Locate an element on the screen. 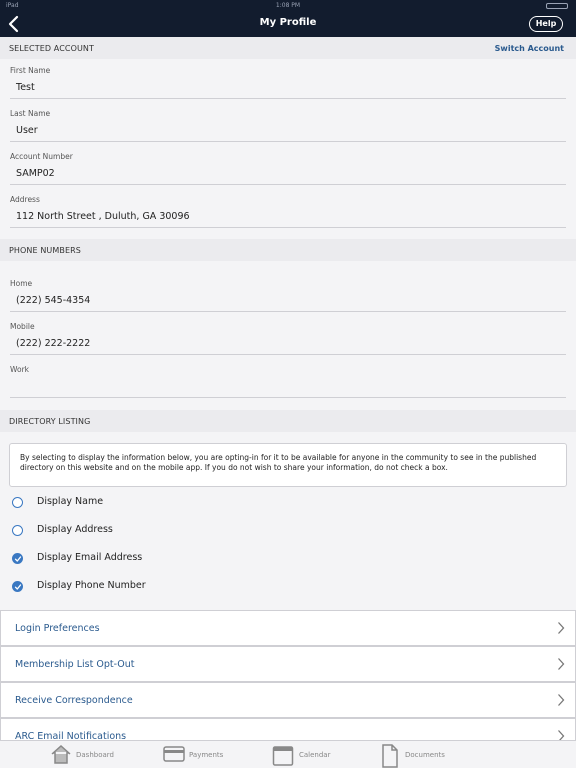  menu-label: Receive Correspondence is located at coordinates (74, 700).